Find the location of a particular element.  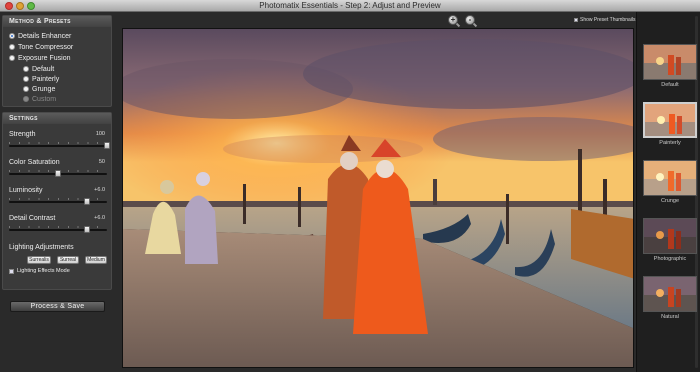

method-option-tone-compressor: Tone Compressor is located at coordinates (41, 47).